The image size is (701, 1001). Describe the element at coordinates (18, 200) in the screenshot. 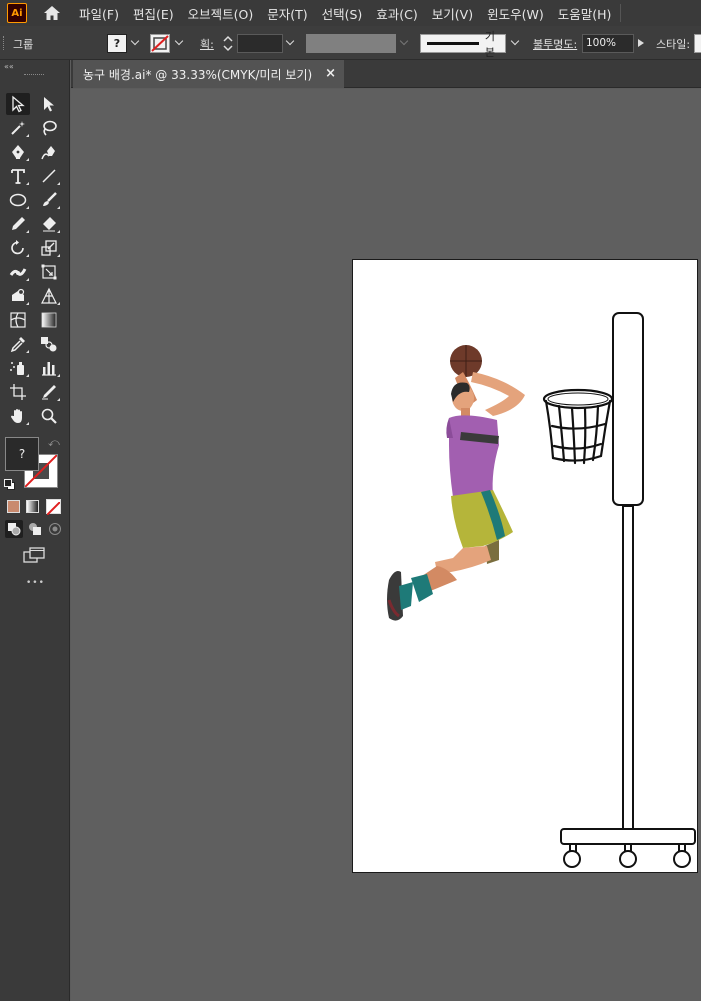

I see `ellipse-tool-icon` at that location.